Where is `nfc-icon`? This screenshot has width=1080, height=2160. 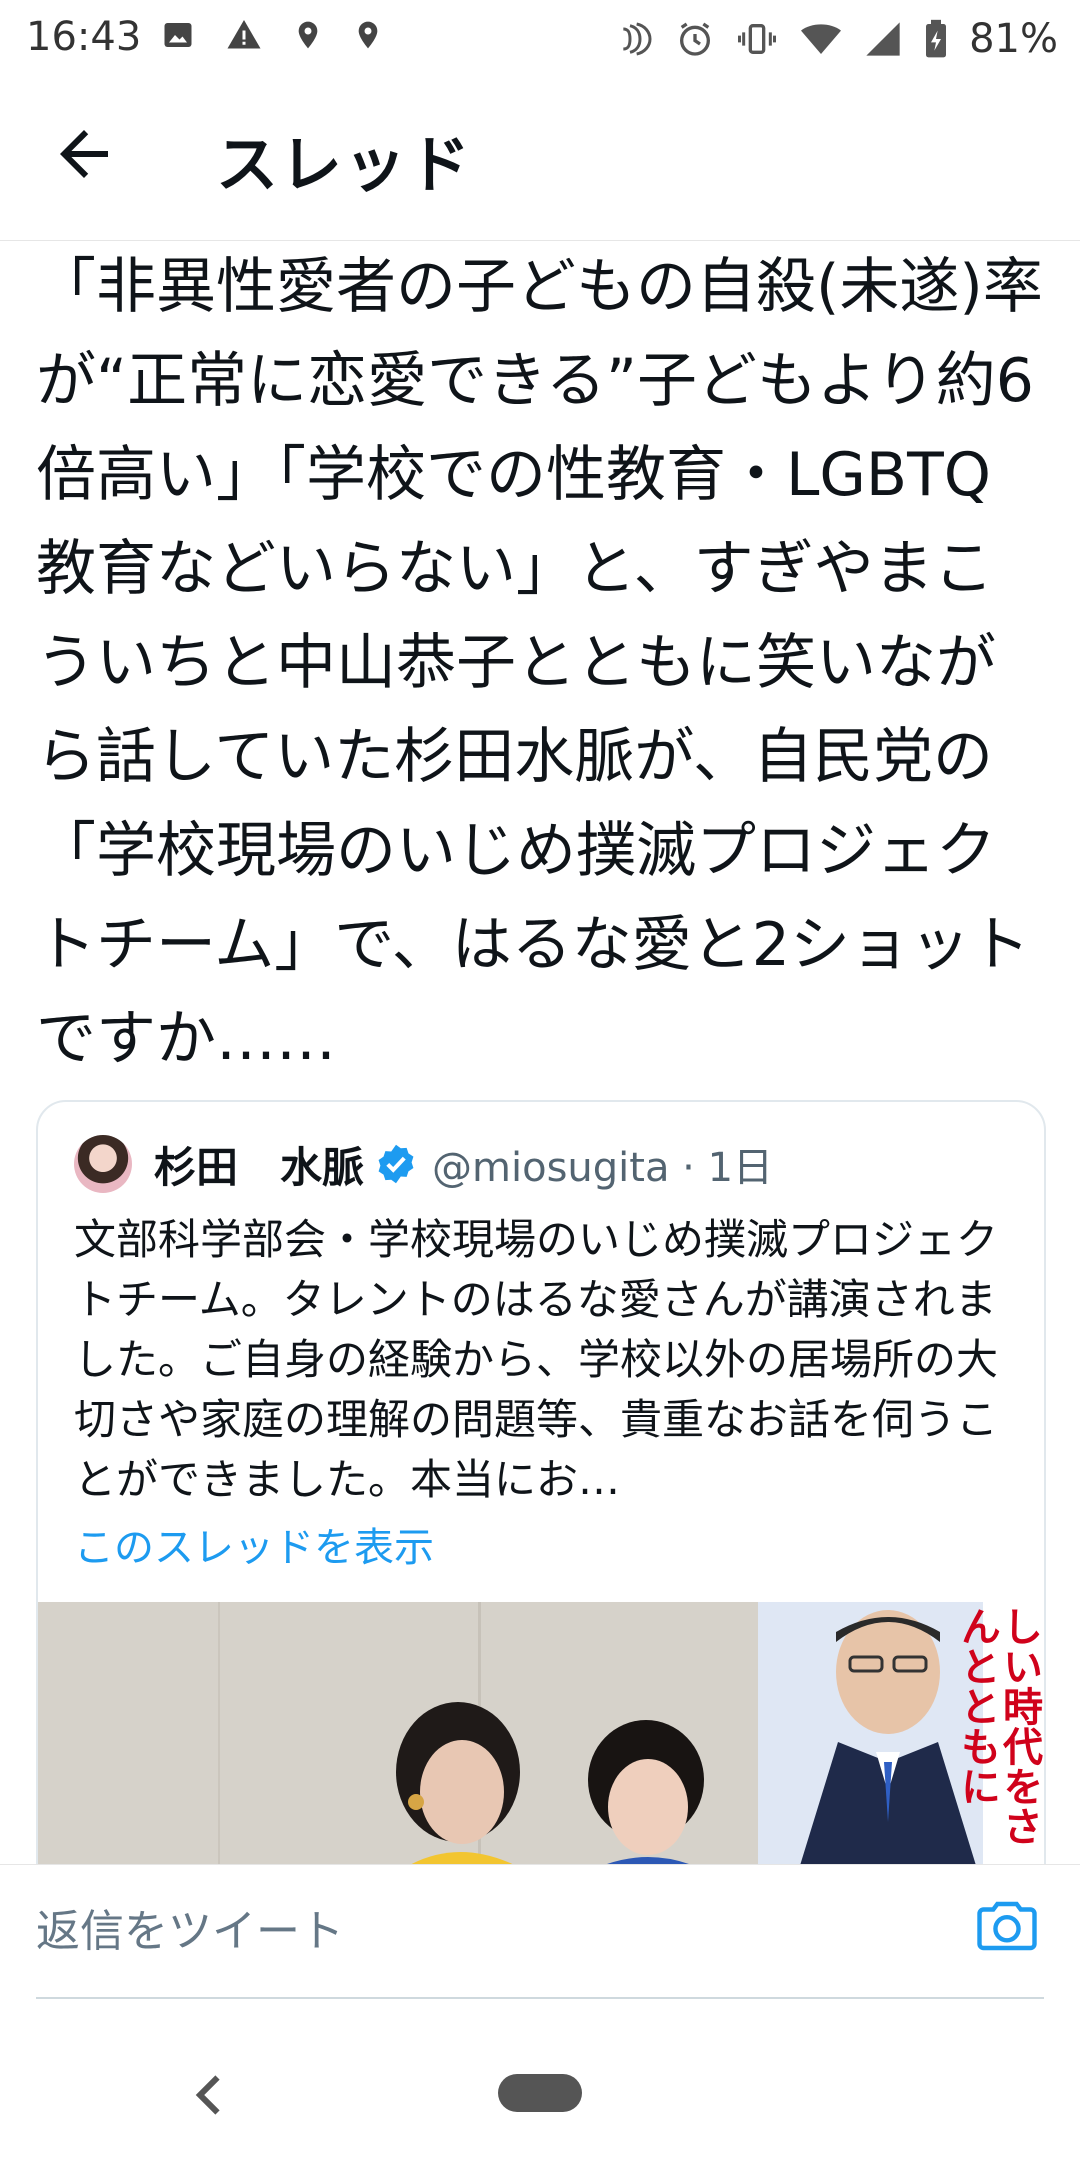 nfc-icon is located at coordinates (637, 39).